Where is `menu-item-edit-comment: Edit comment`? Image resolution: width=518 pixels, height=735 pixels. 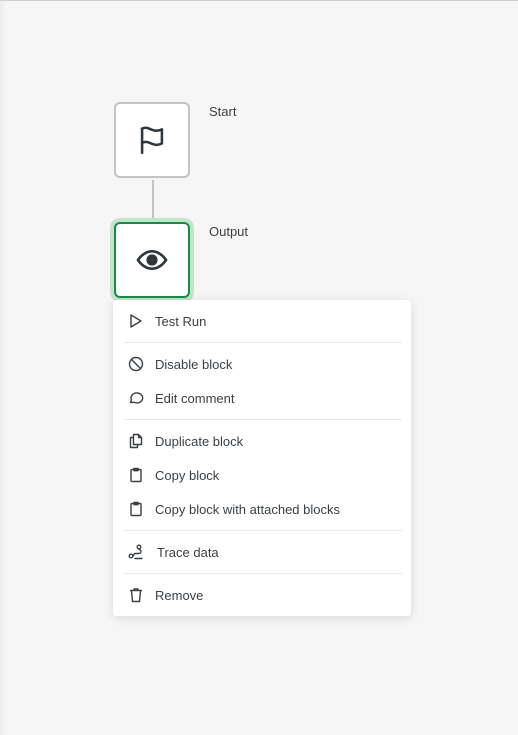
menu-item-edit-comment: Edit comment is located at coordinates (262, 398).